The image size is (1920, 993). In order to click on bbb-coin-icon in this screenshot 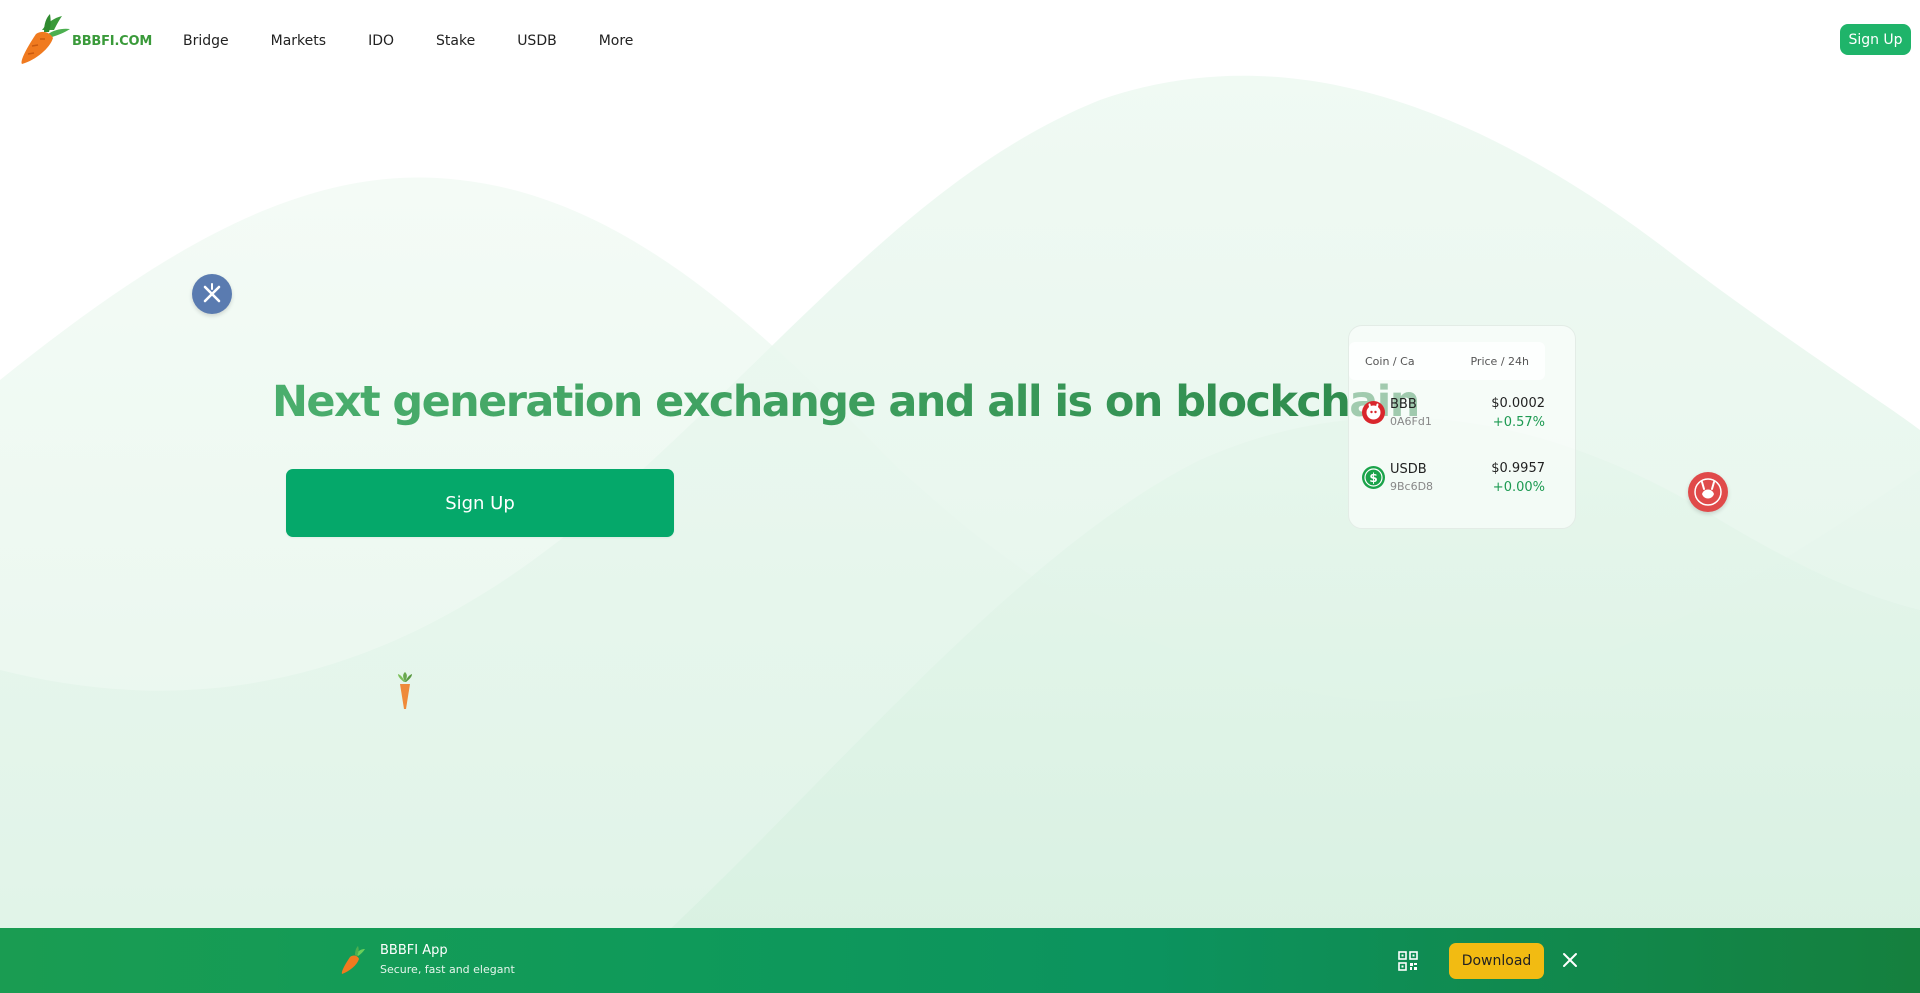, I will do `click(1373, 412)`.